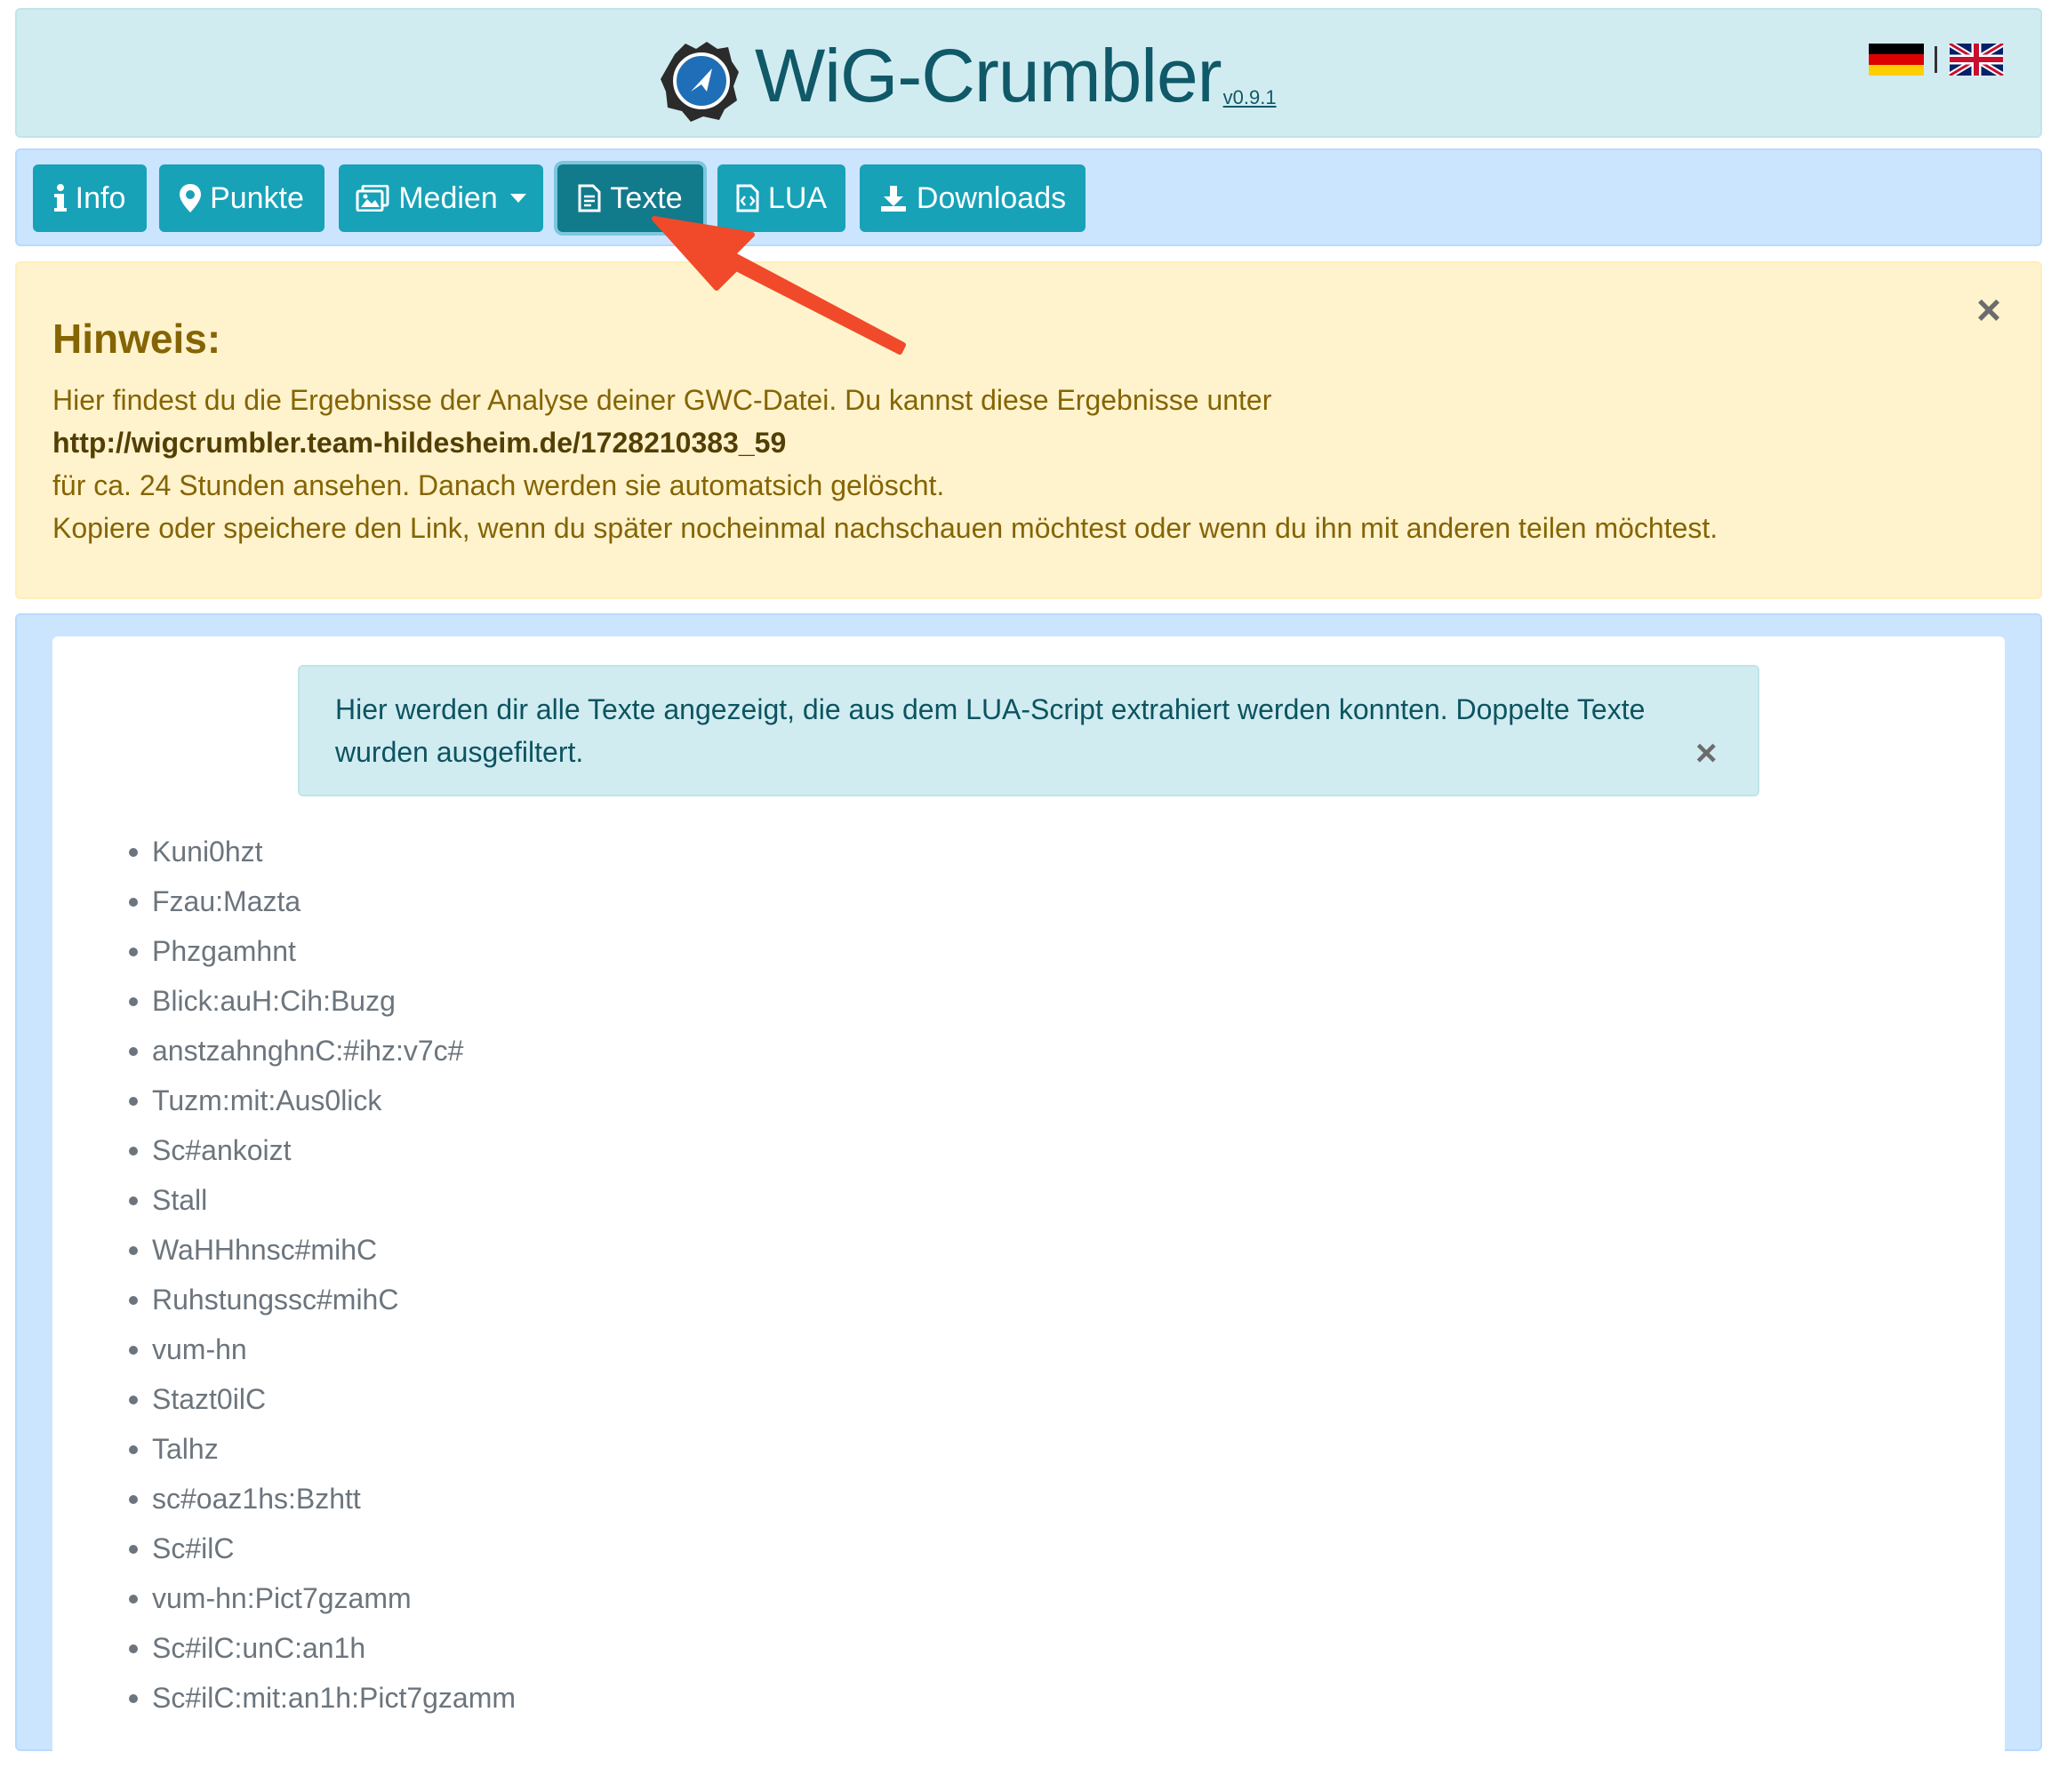  Describe the element at coordinates (322, 1150) in the screenshot. I see `text-list-item: Sc#ankoizt` at that location.